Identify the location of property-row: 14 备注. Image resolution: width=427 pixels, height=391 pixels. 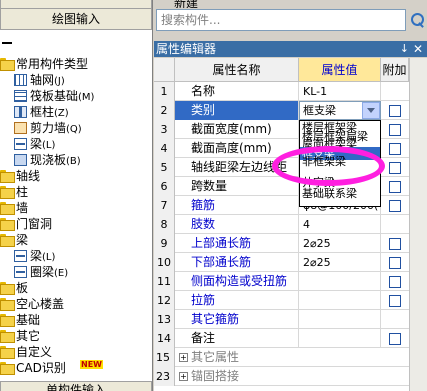
(281, 338).